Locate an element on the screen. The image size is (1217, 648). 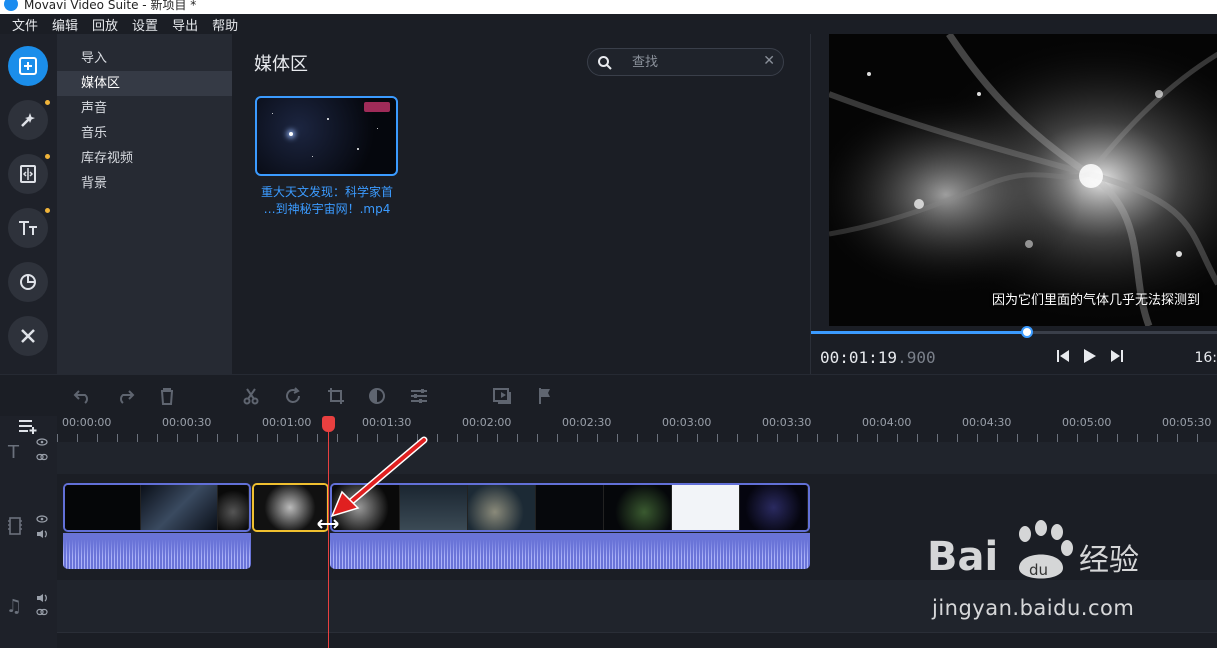
timecode-main: 00:01:19 is located at coordinates (859, 357).